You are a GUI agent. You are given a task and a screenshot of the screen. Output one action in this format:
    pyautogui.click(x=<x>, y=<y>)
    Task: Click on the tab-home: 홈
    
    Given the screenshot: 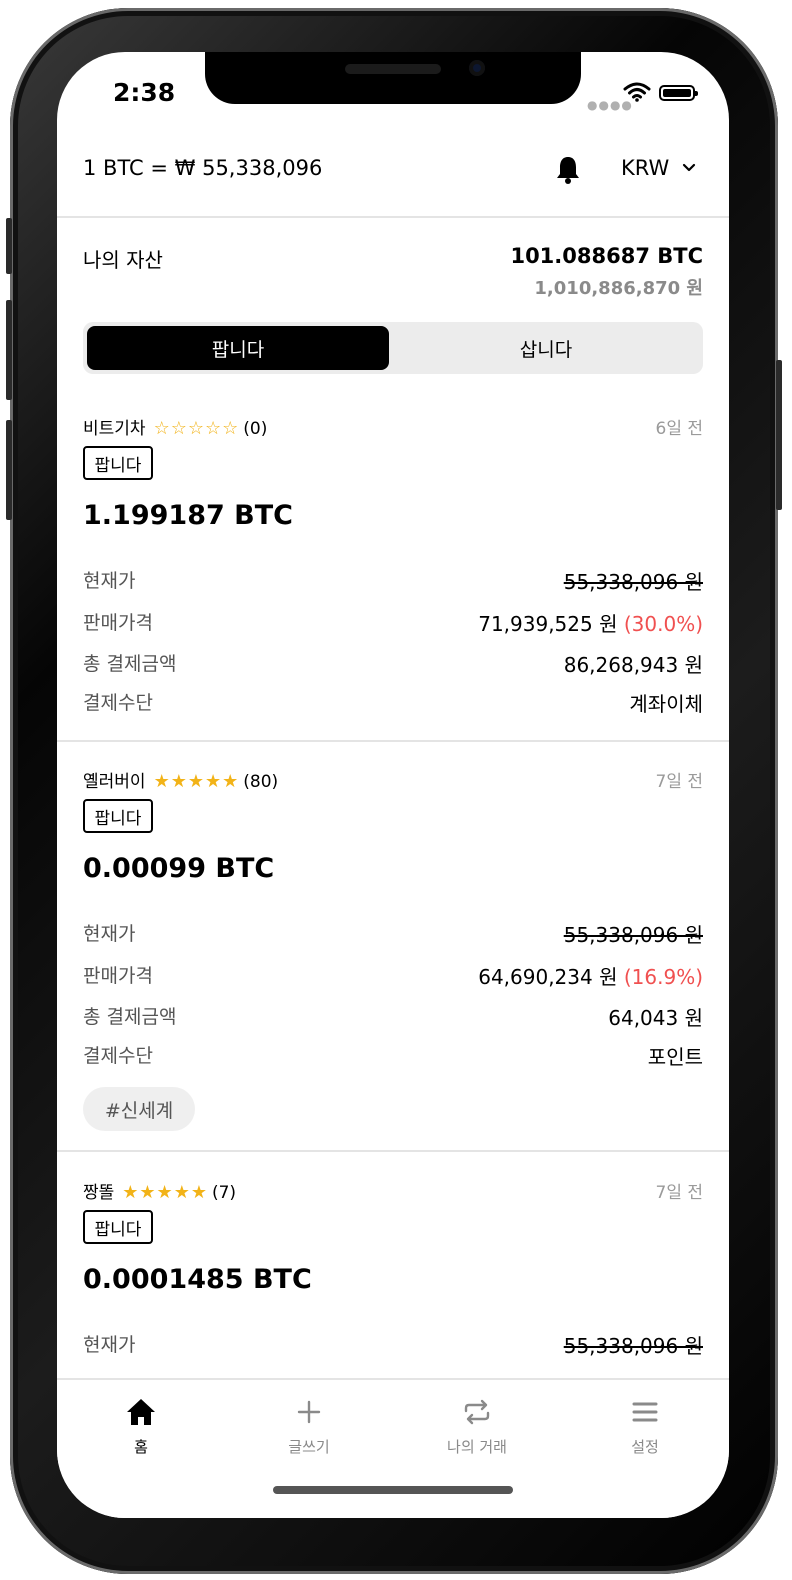 What is the action you would take?
    pyautogui.click(x=141, y=1424)
    